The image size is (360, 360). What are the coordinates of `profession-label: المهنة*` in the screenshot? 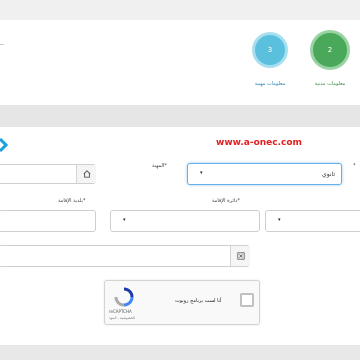 It's located at (159, 166).